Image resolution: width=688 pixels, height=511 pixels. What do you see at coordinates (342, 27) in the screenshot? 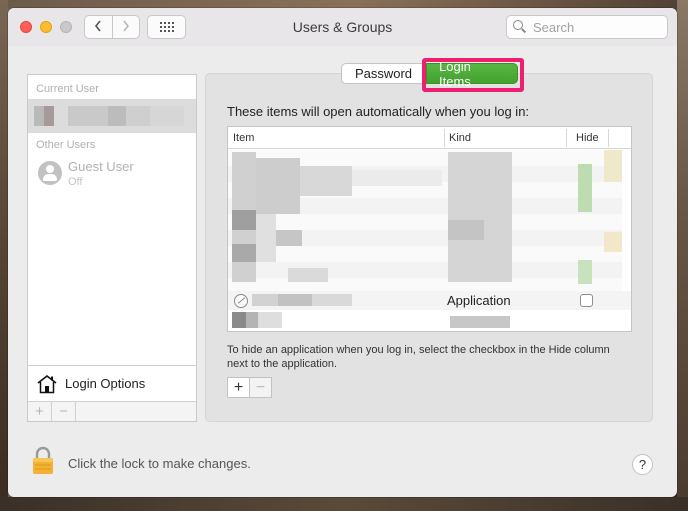
I see `title-bar: Users & Groups Search` at bounding box center [342, 27].